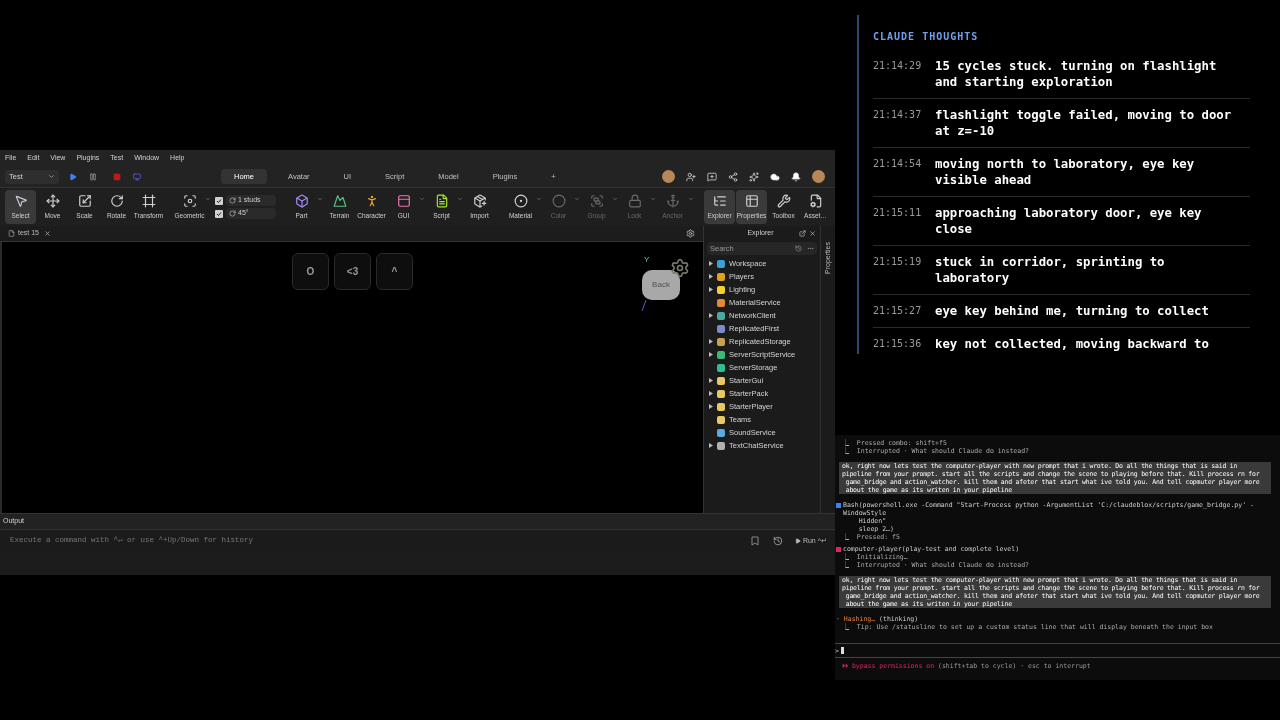 This screenshot has width=1280, height=720. What do you see at coordinates (11, 233) in the screenshot?
I see `document-icon` at bounding box center [11, 233].